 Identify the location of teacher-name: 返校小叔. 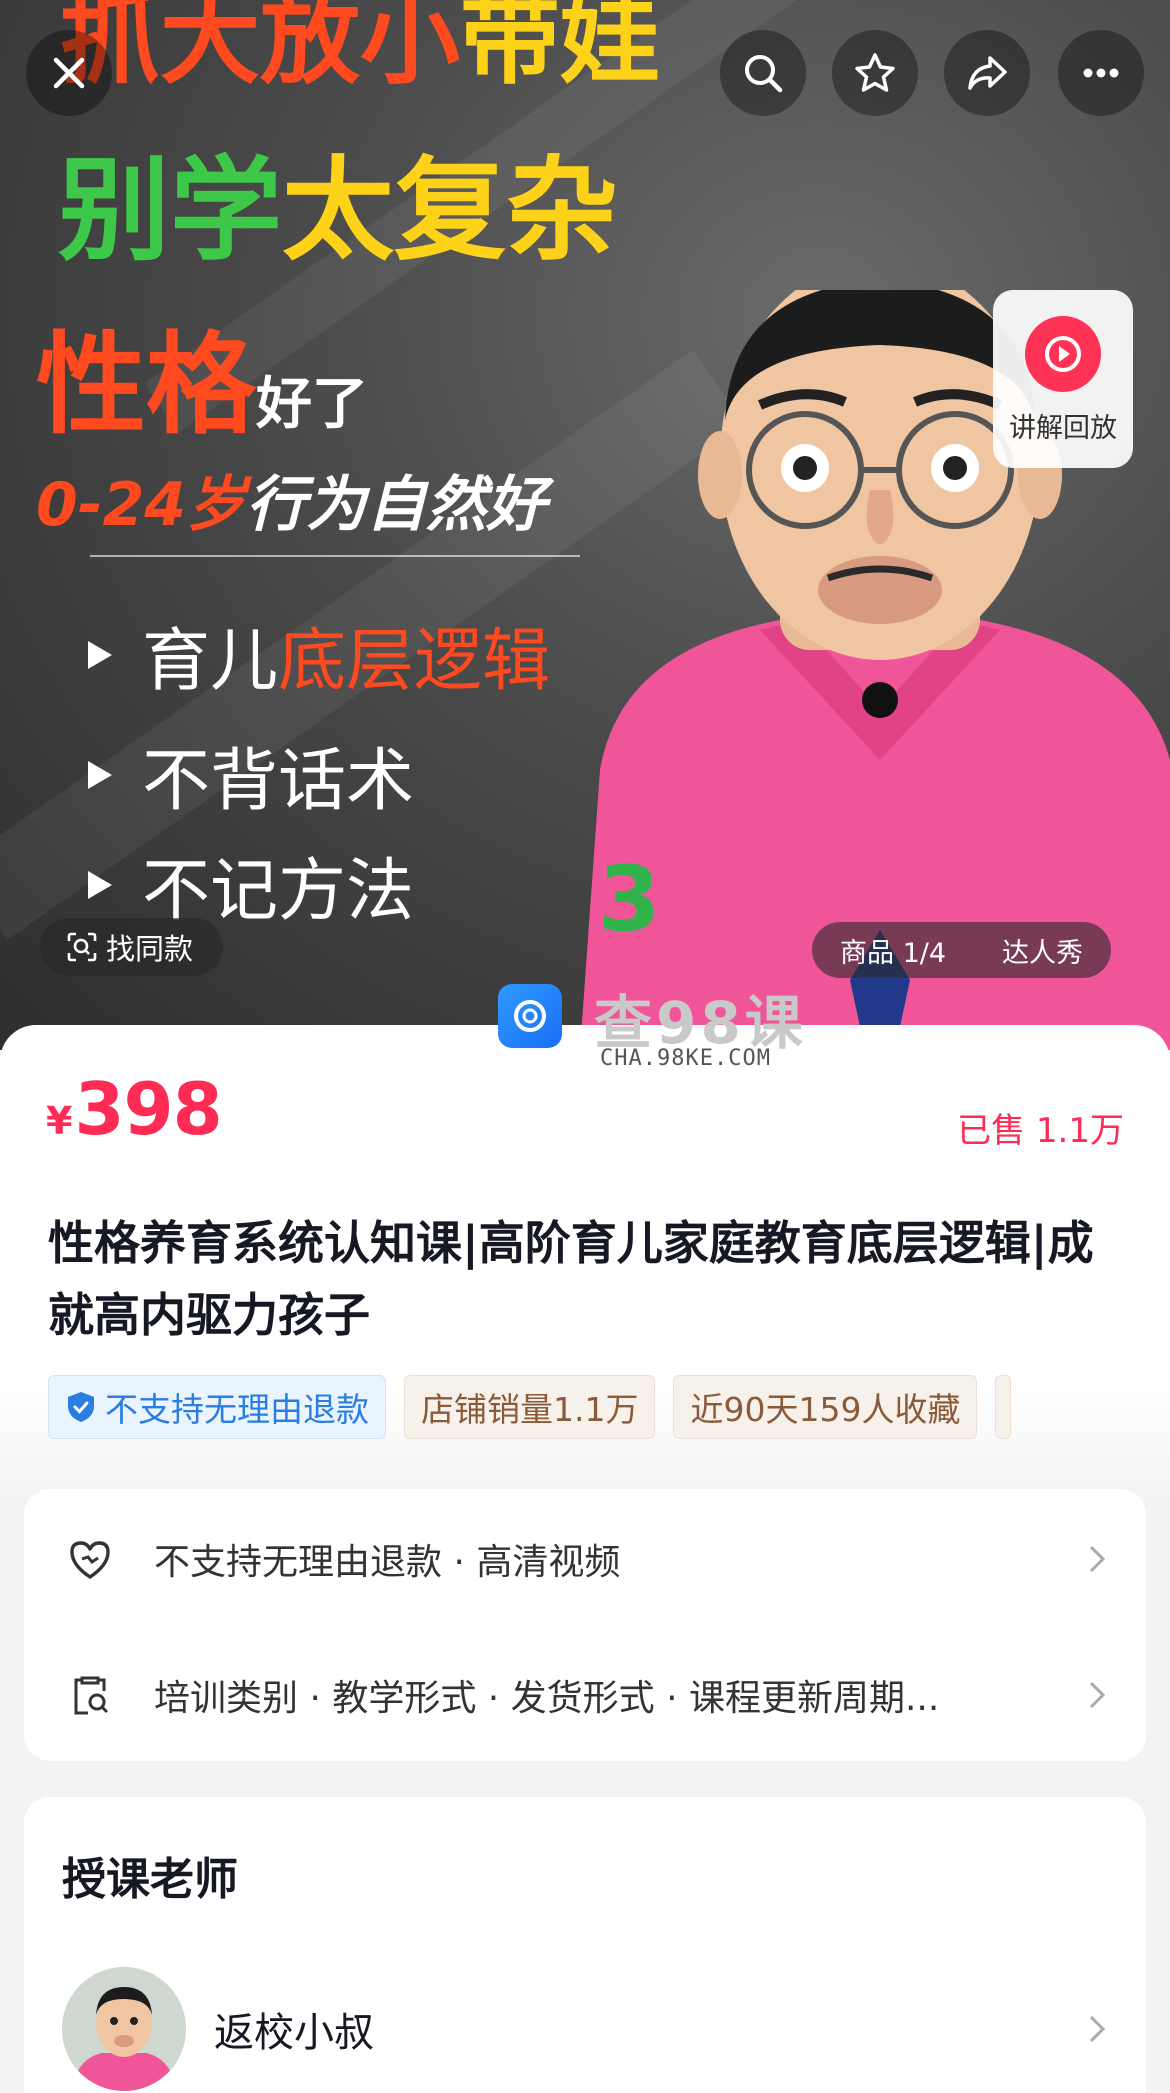
(294, 2033).